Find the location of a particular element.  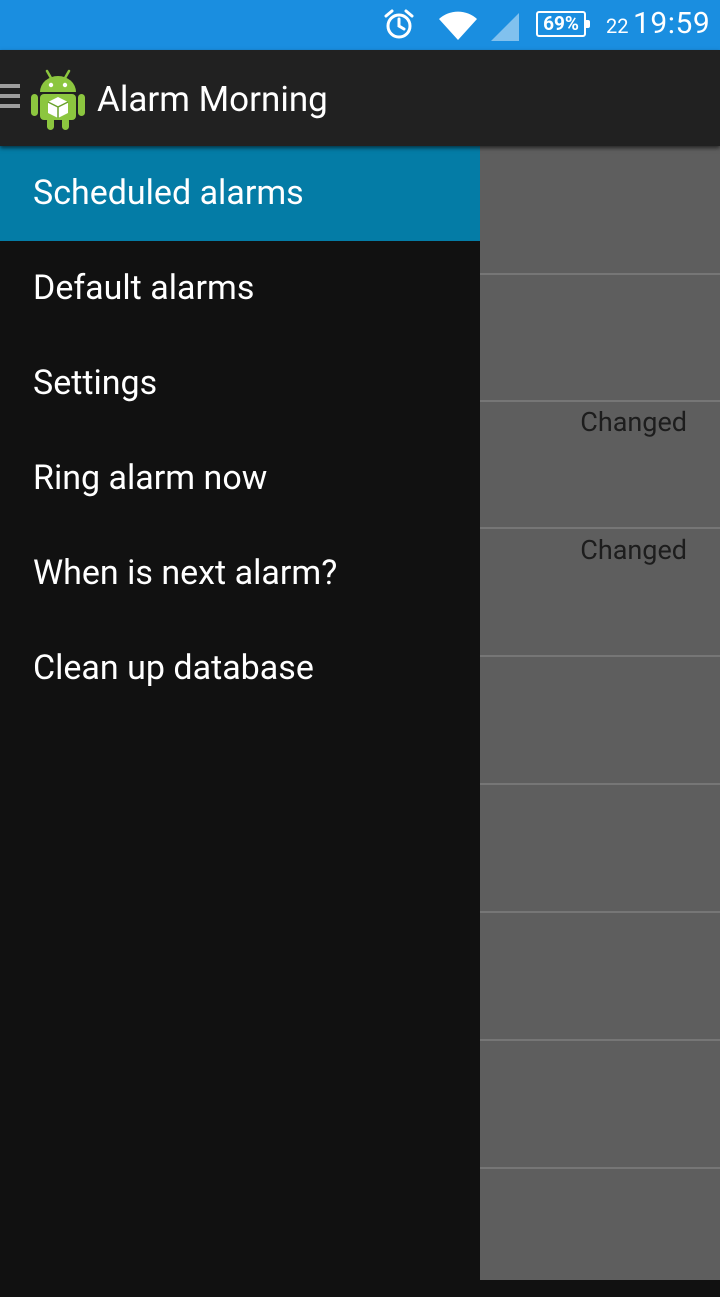

drawer-item-clean-up-database: Clean up database is located at coordinates (240, 668).